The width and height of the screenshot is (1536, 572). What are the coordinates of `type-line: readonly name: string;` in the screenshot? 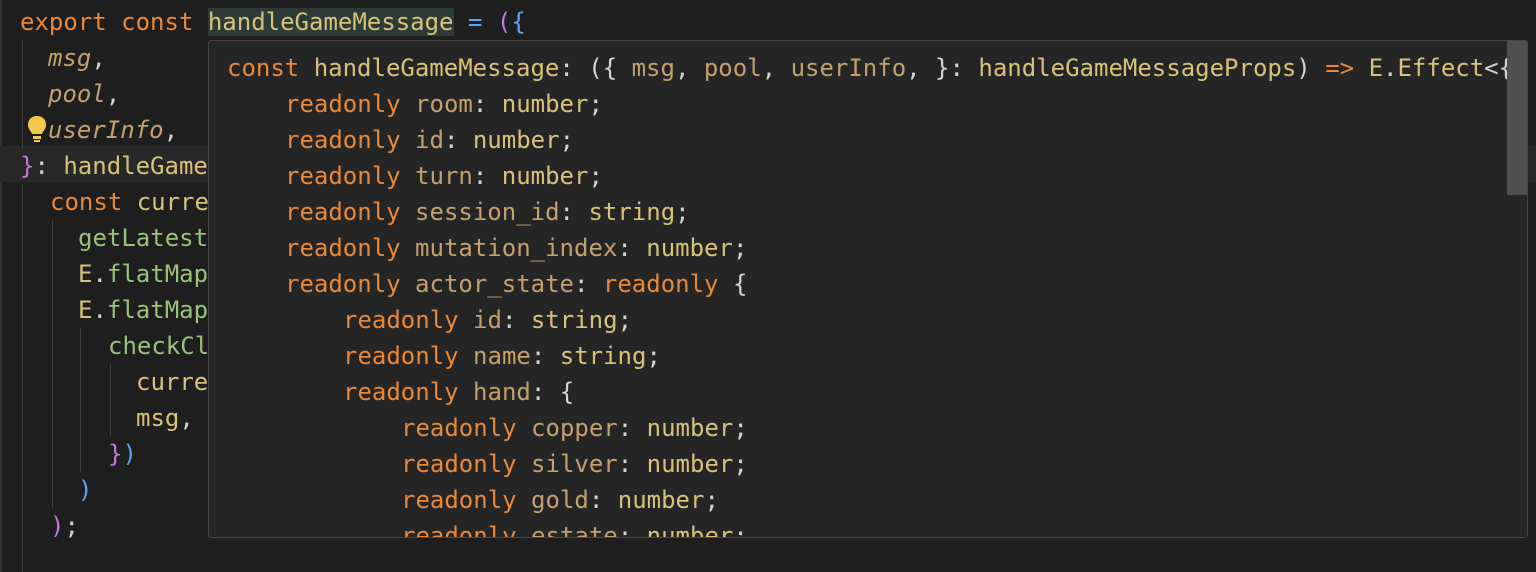 It's located at (502, 356).